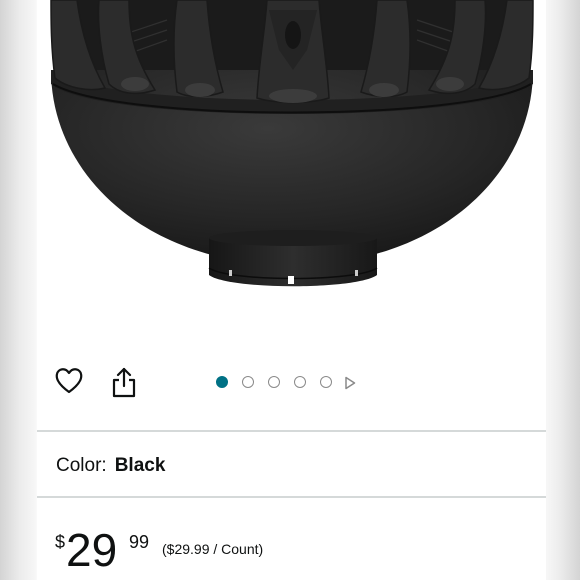  Describe the element at coordinates (140, 465) in the screenshot. I see `color-value: Black` at that location.